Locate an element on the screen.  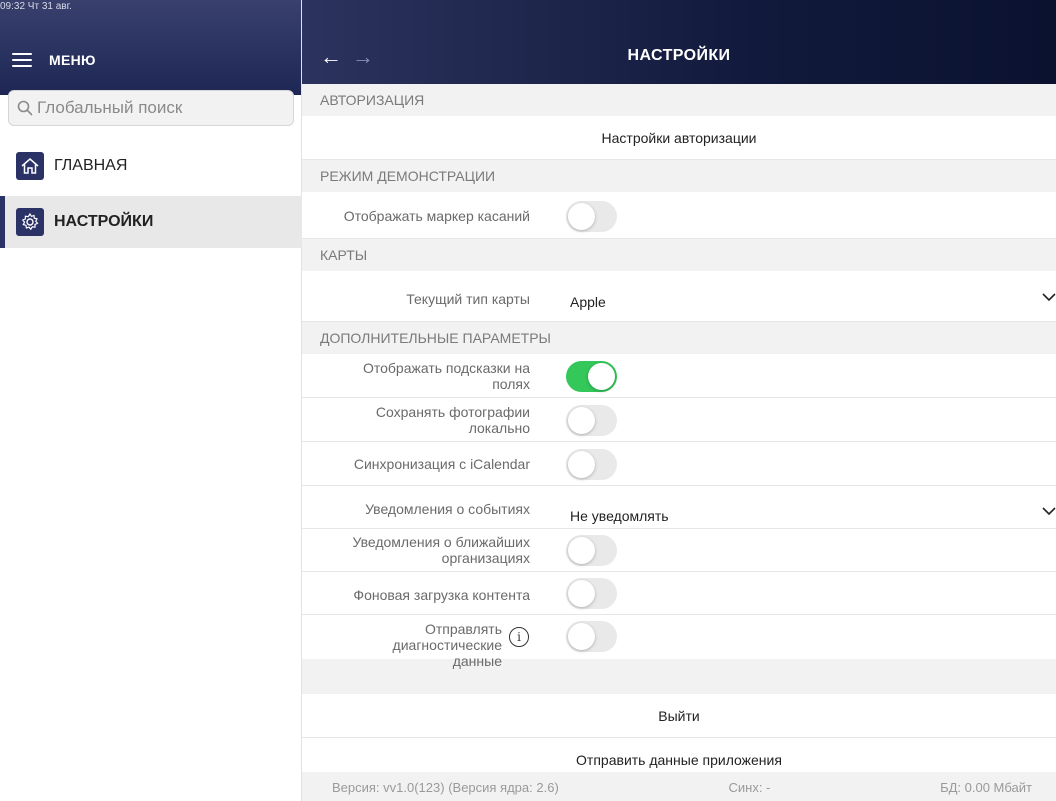
main-header: ← → НАСТРОЙКИ is located at coordinates (679, 42).